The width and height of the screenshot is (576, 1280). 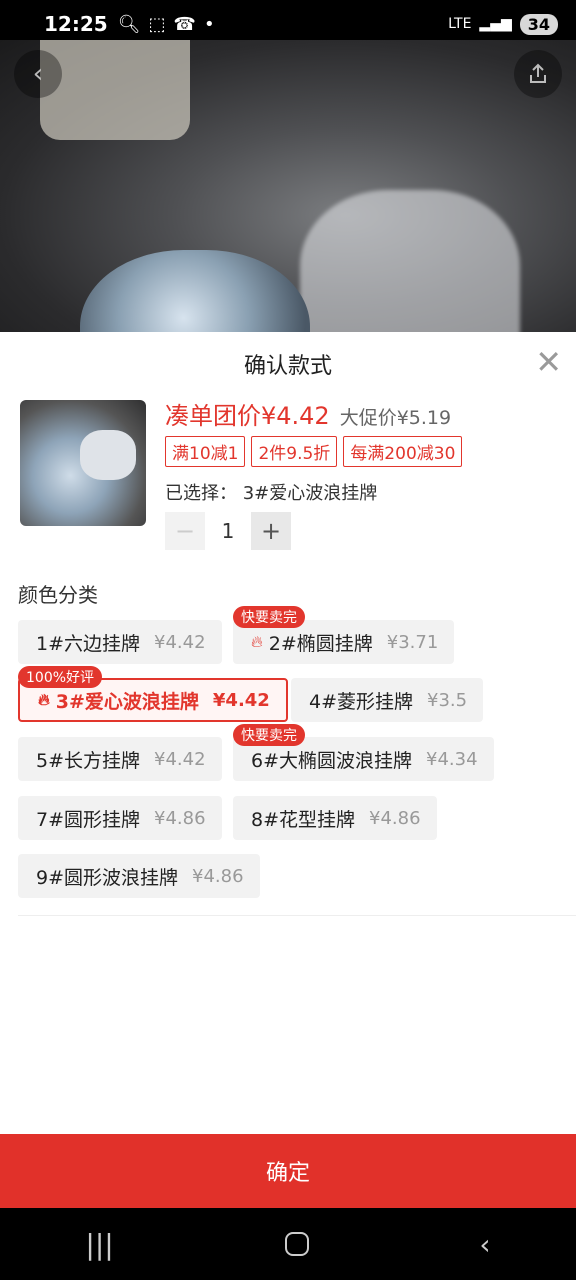 I want to click on plus-icon: +, so click(x=271, y=531).